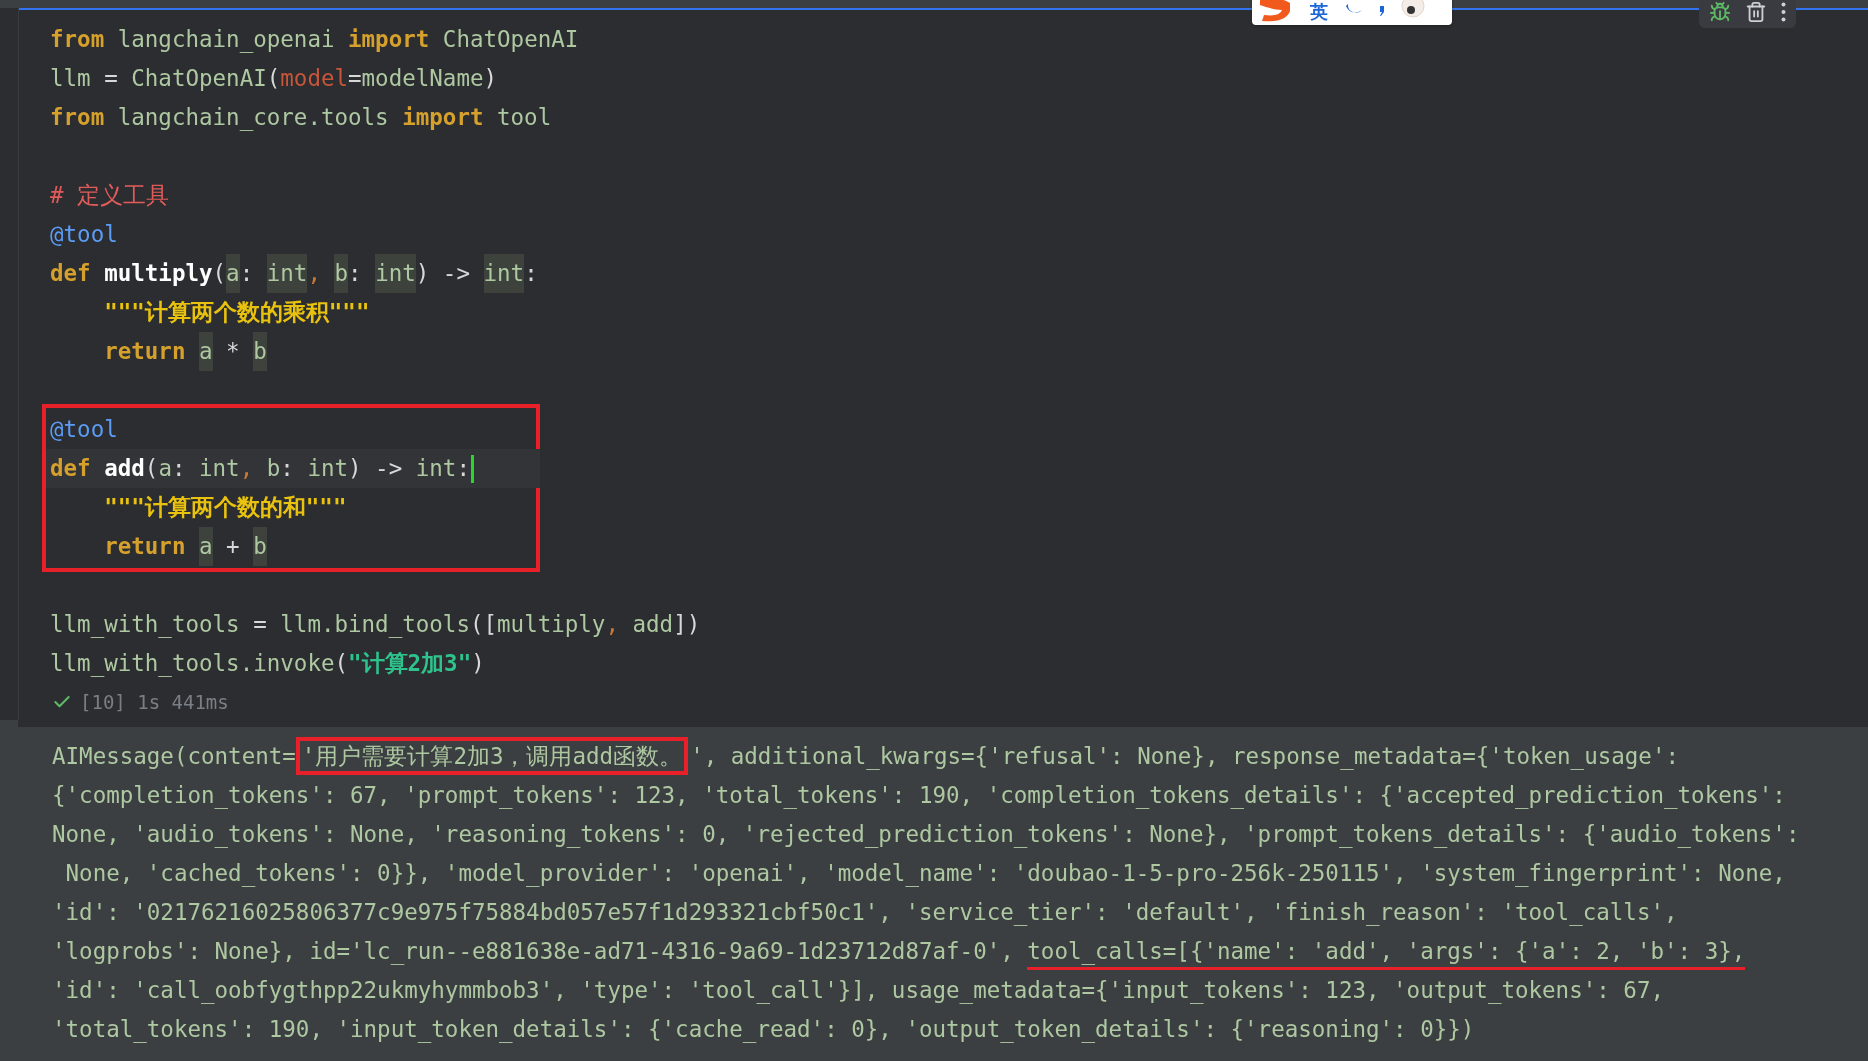 The image size is (1868, 1061). What do you see at coordinates (274, 78) in the screenshot?
I see `code-line: llm = ChatOpenAI(model=modelName)` at bounding box center [274, 78].